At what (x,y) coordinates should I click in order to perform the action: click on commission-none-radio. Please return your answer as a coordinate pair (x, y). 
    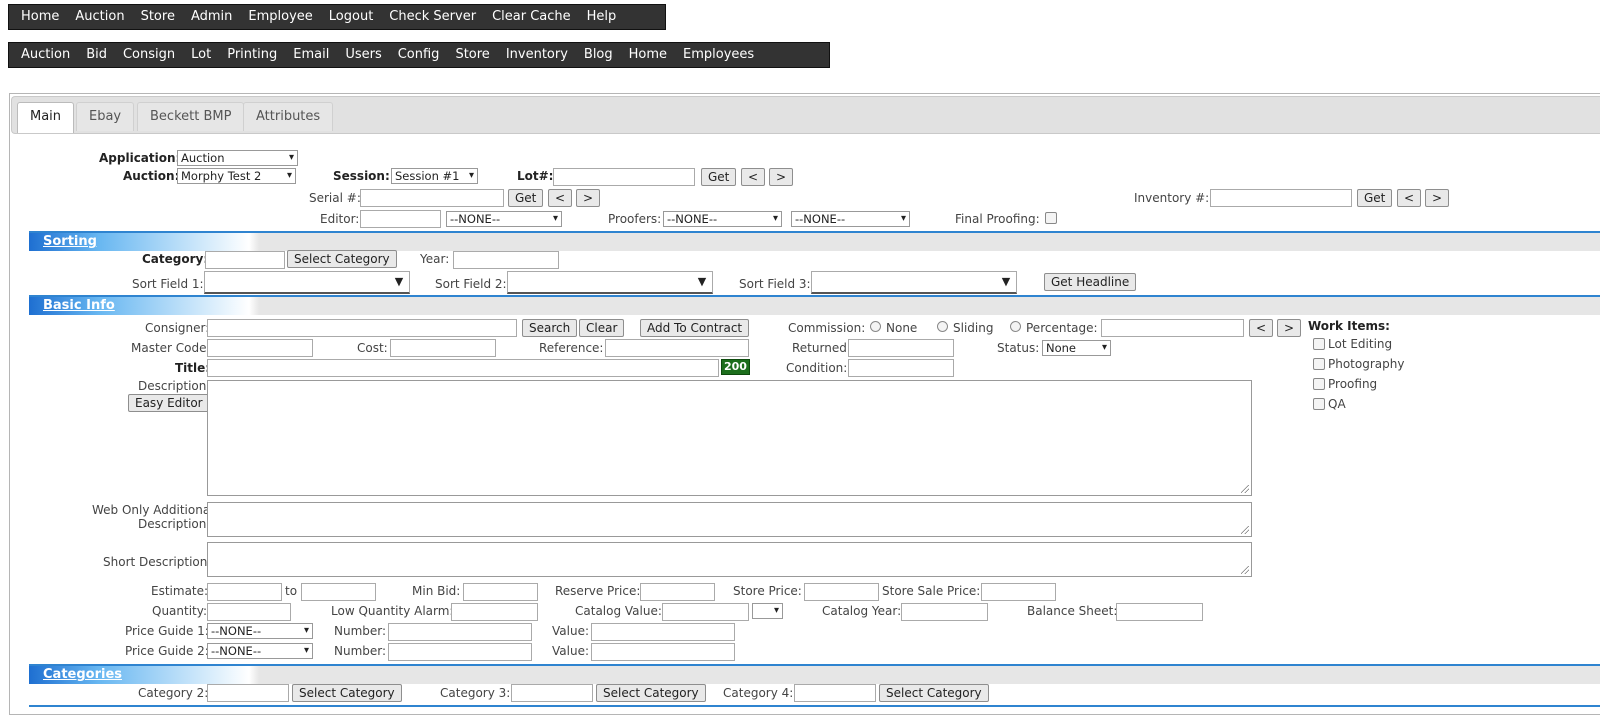
    Looking at the image, I should click on (875, 326).